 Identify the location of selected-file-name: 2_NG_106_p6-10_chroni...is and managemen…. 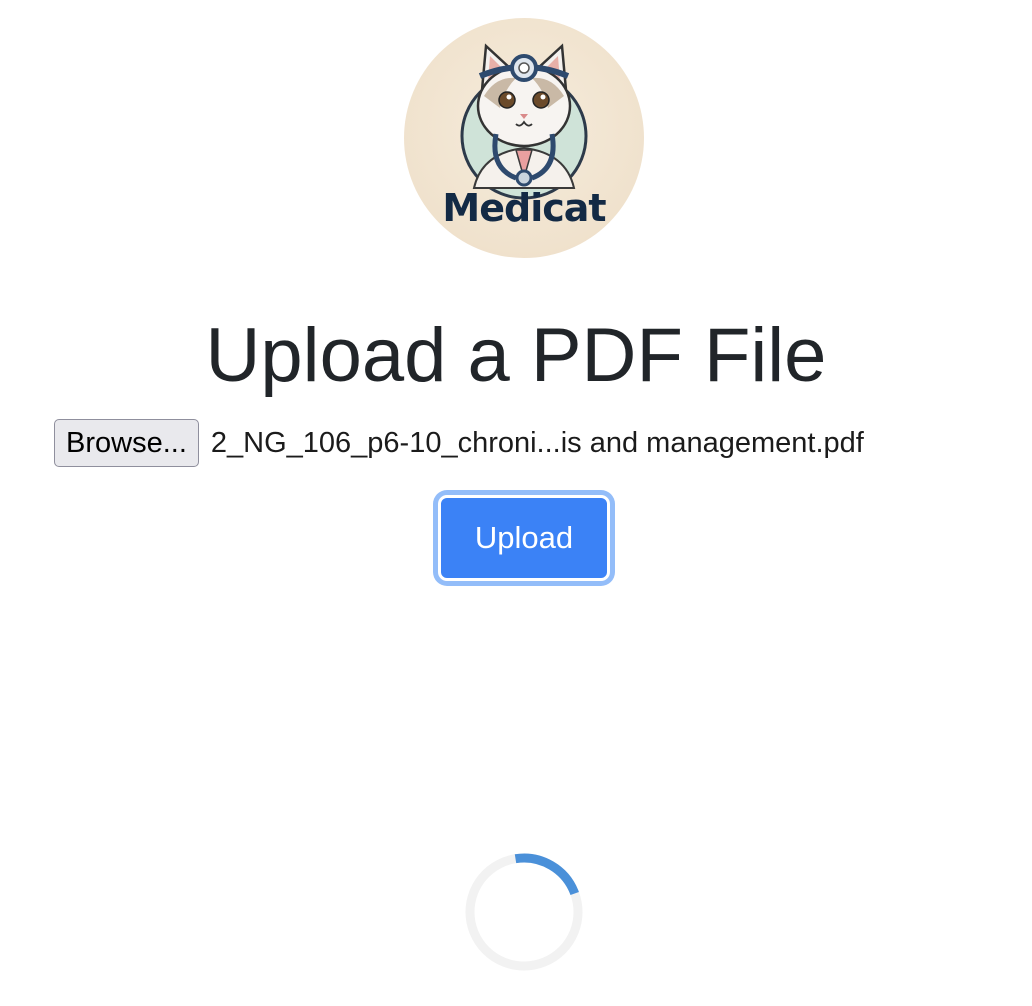
(537, 442).